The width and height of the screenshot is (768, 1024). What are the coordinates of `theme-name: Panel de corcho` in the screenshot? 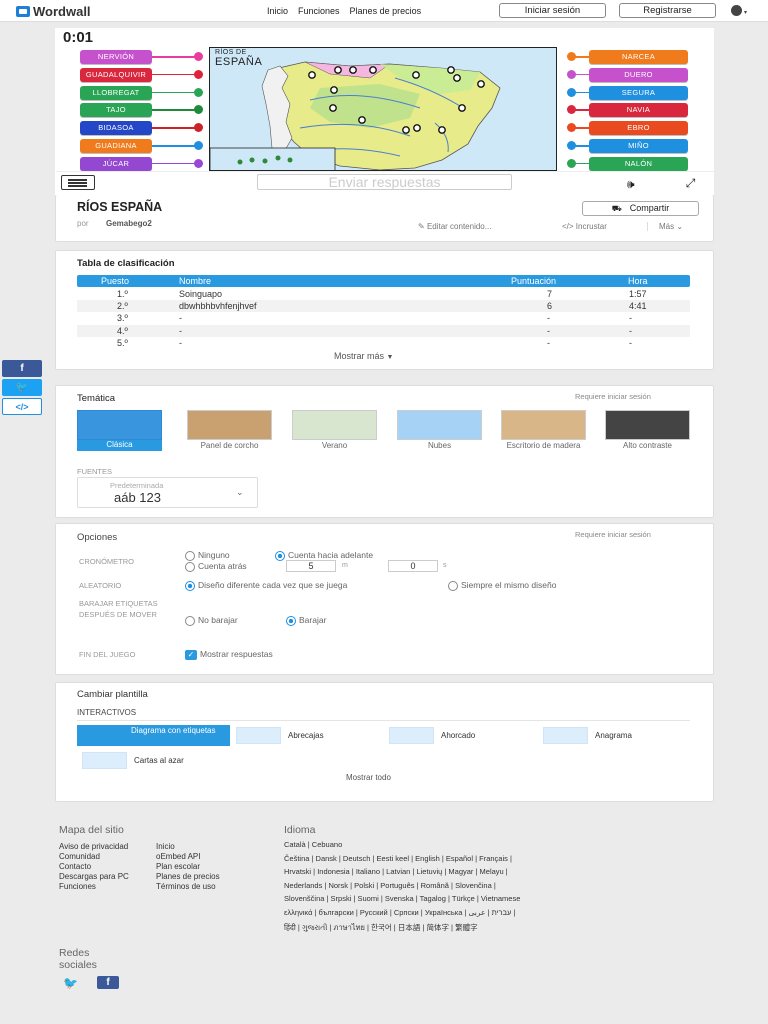 It's located at (229, 445).